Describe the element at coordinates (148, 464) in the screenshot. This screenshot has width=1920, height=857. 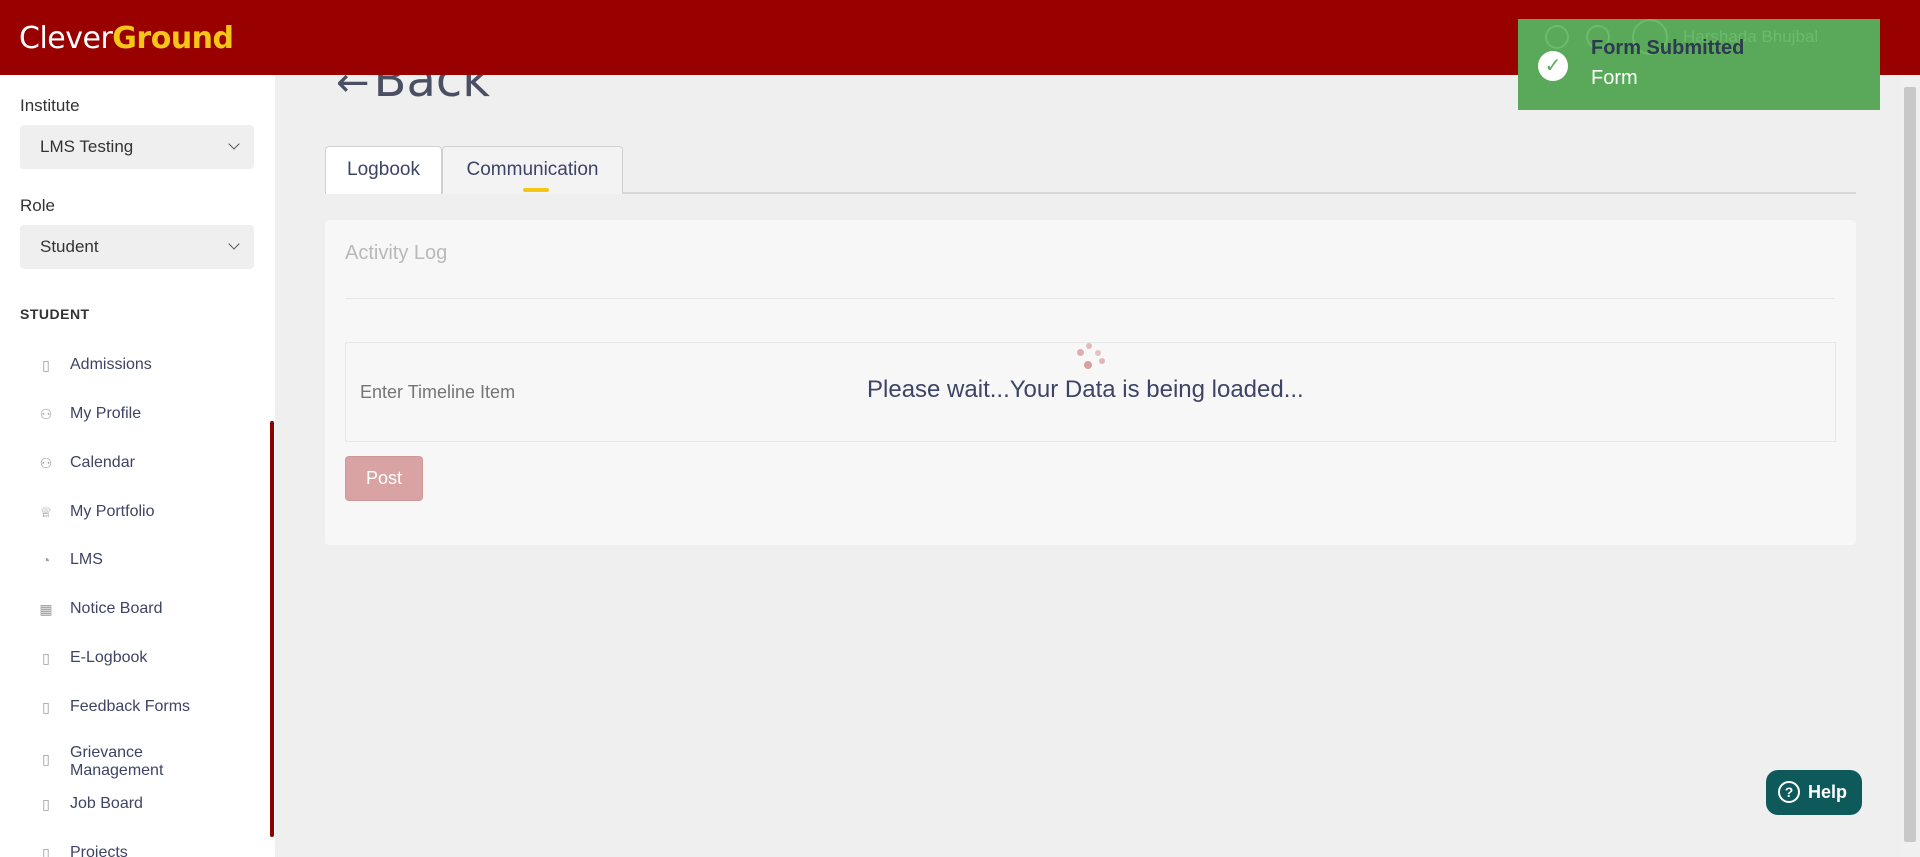
I see `sidebar-item-calendar: ⚇ Calendar` at that location.